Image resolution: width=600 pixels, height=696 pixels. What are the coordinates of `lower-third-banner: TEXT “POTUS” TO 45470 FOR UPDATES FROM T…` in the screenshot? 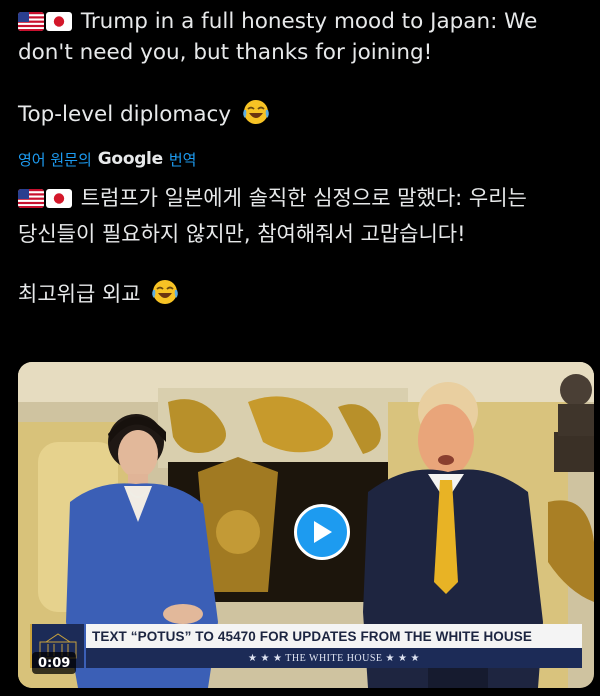 It's located at (334, 646).